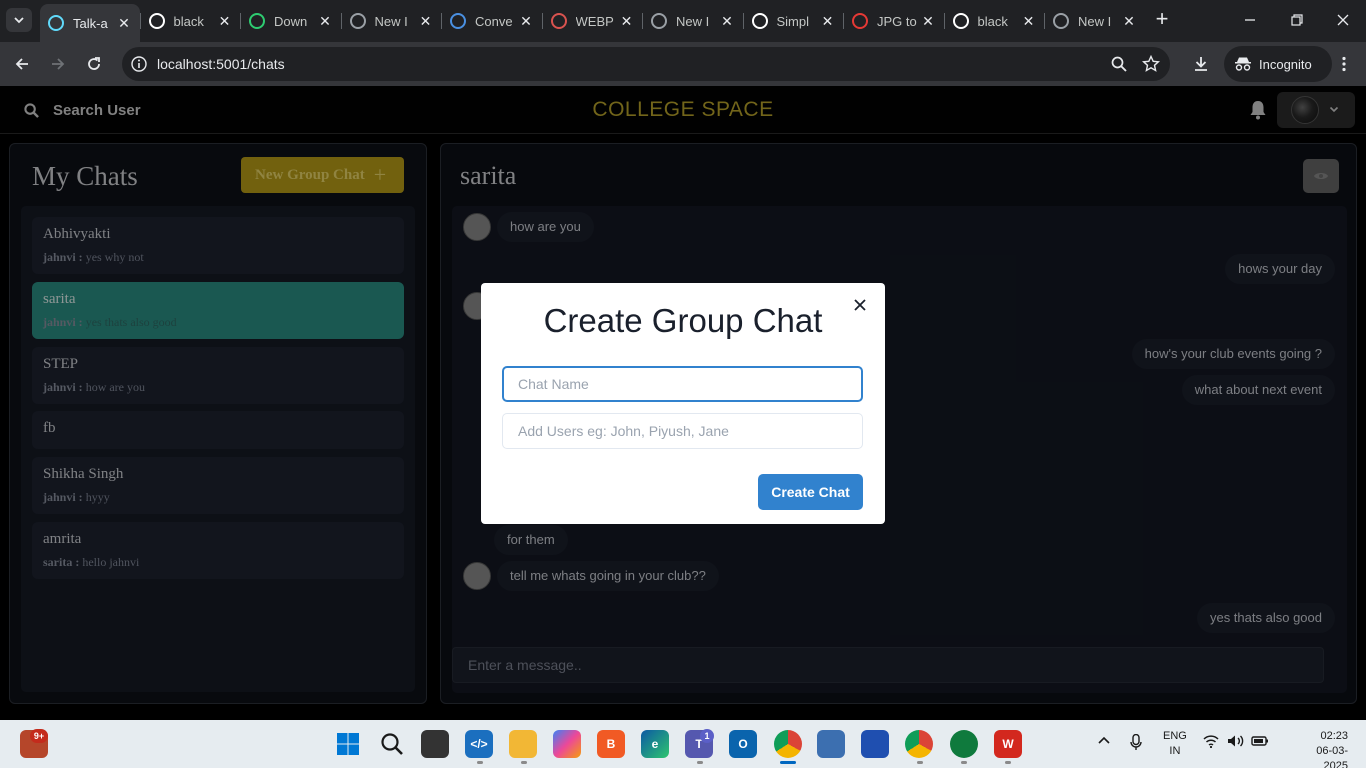 This screenshot has width=1366, height=768. What do you see at coordinates (1162, 20) in the screenshot?
I see `new-tab-button: +` at bounding box center [1162, 20].